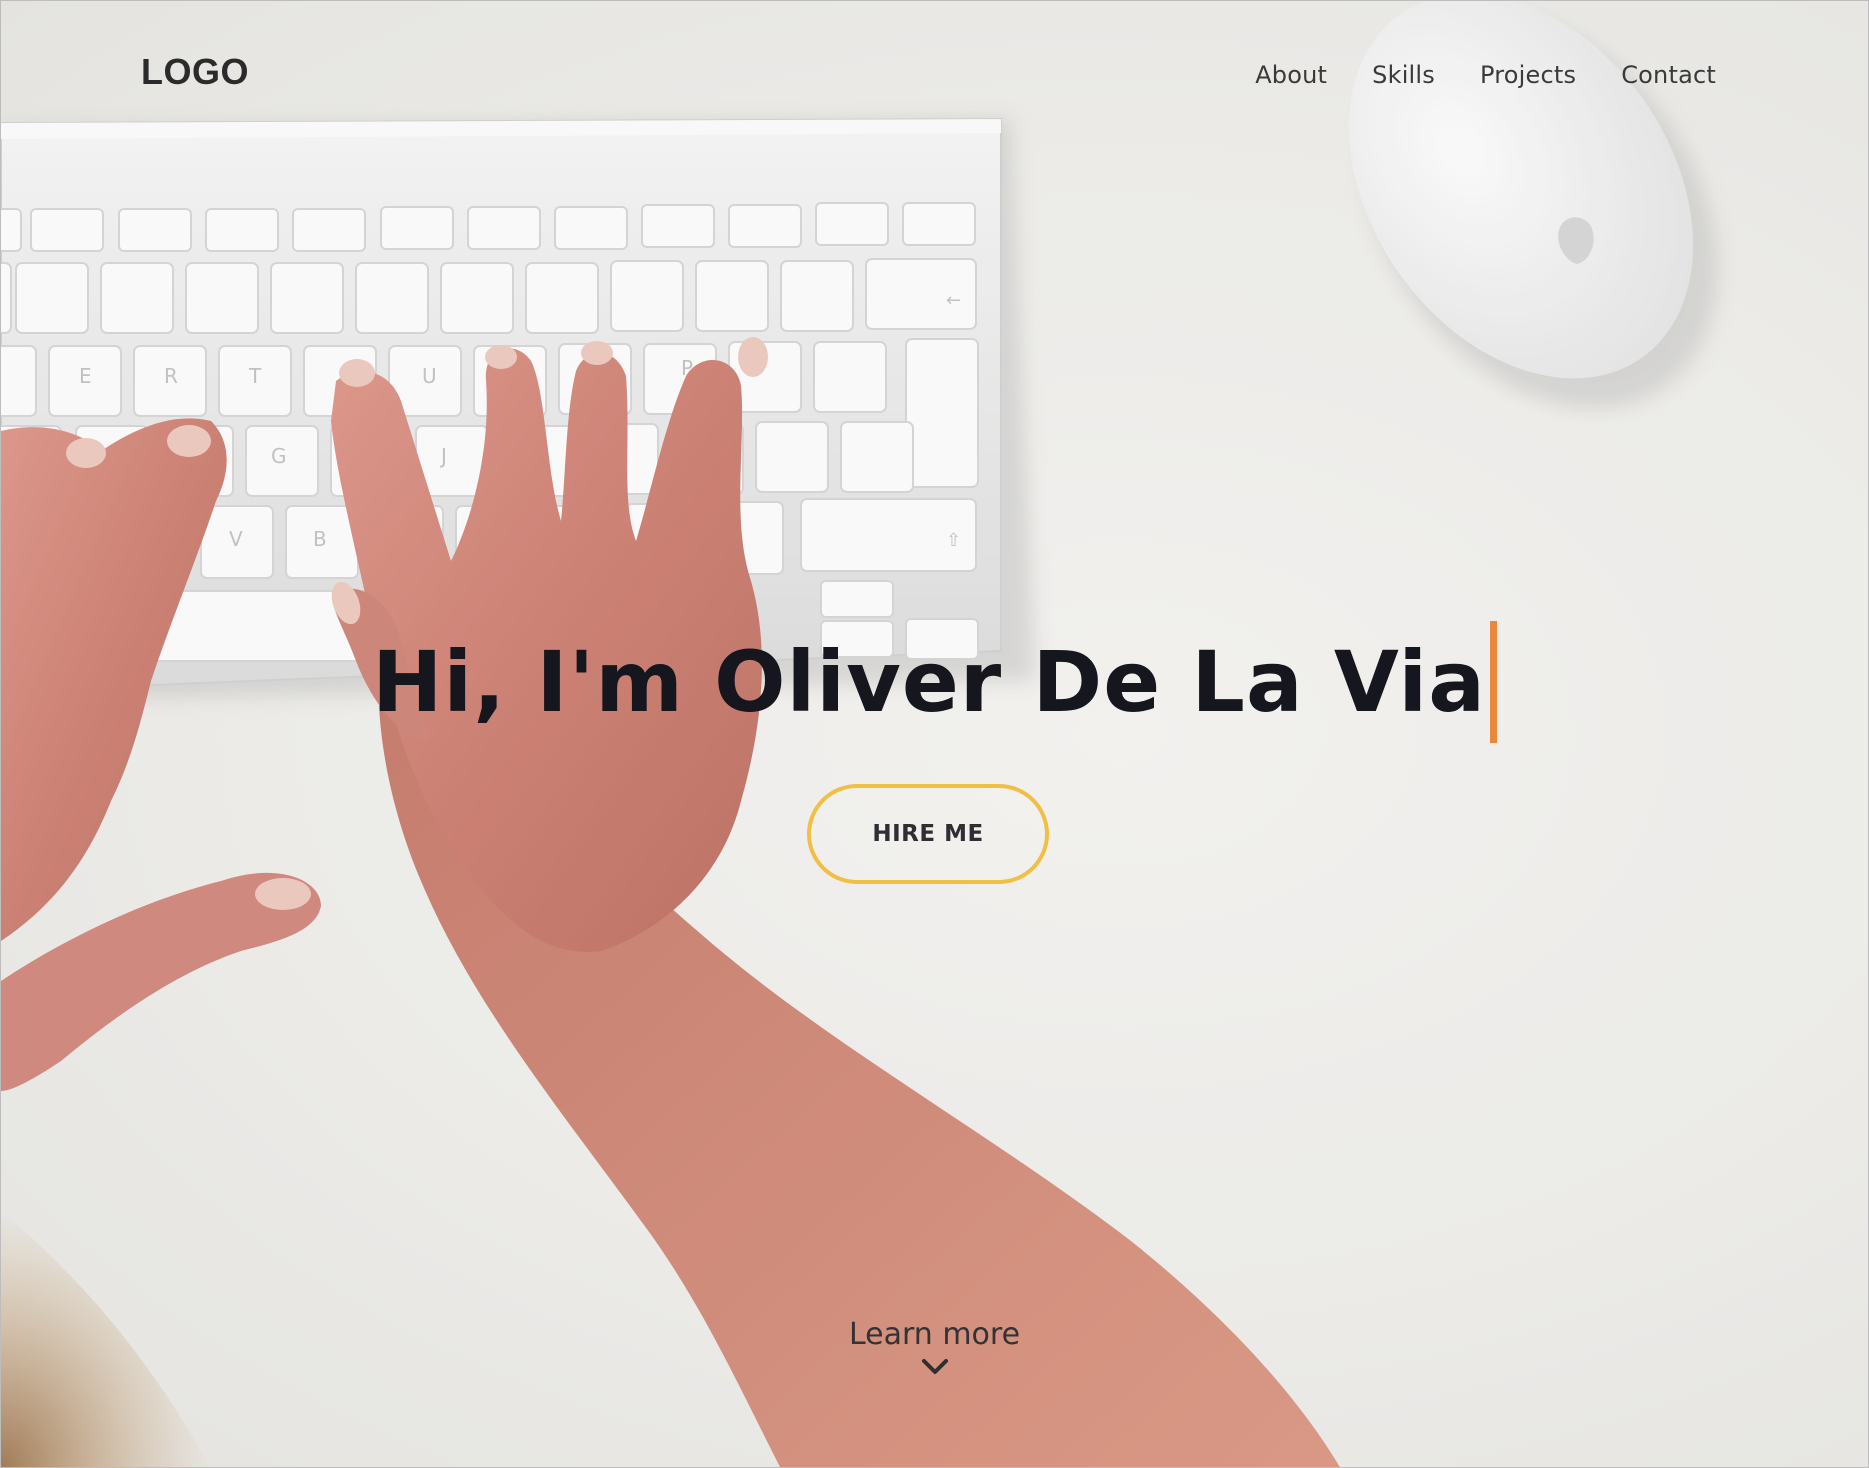 The width and height of the screenshot is (1869, 1468). Describe the element at coordinates (934, 1366) in the screenshot. I see `chevron-down-icon` at that location.